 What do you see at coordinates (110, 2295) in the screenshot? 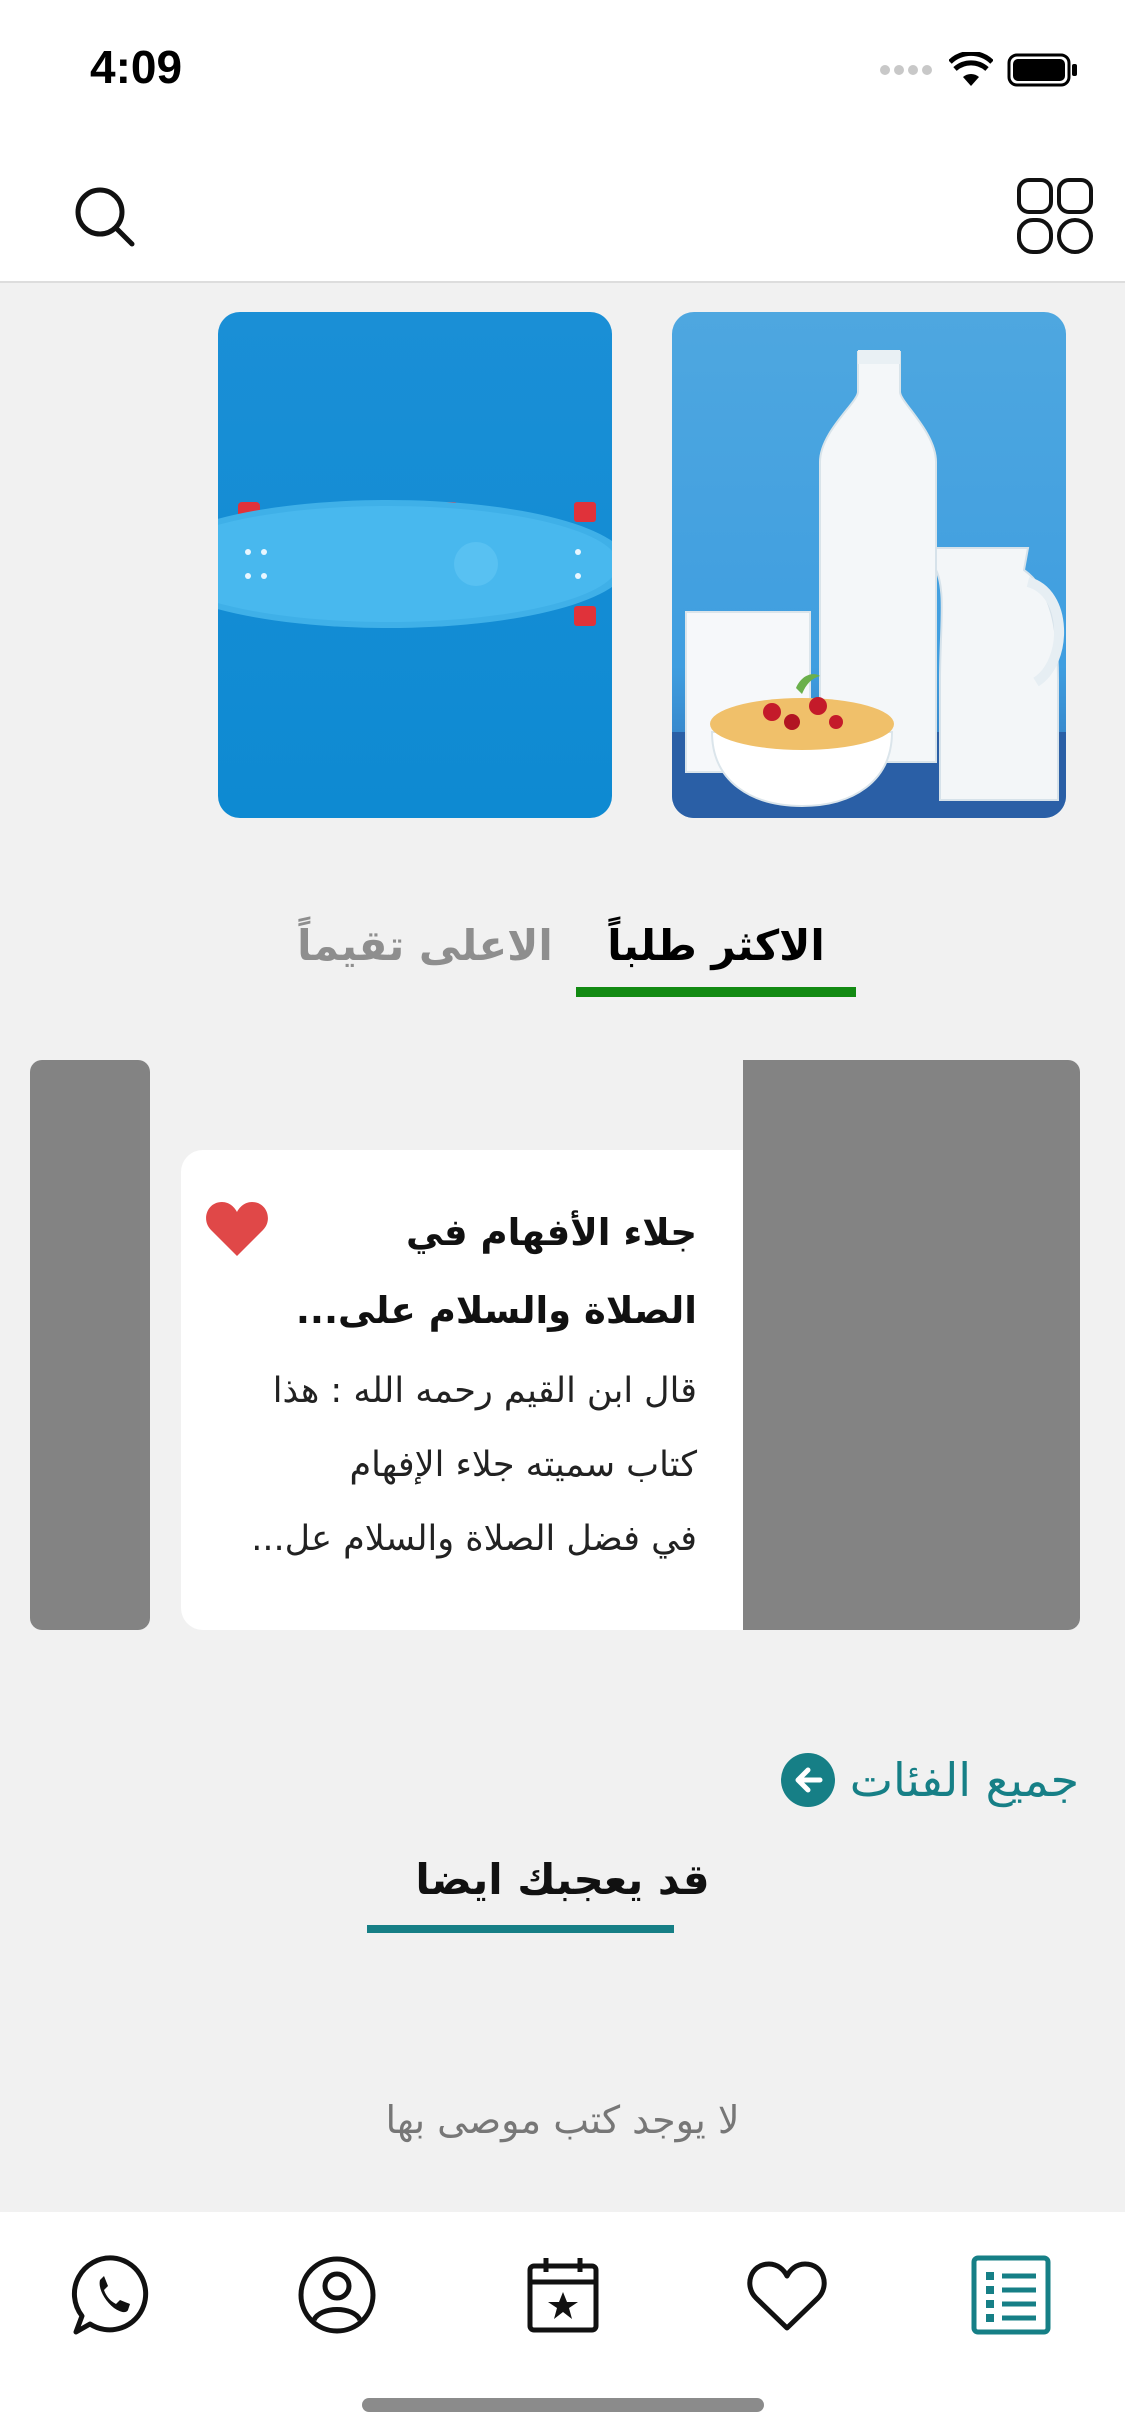
I see `whatsapp-icon` at bounding box center [110, 2295].